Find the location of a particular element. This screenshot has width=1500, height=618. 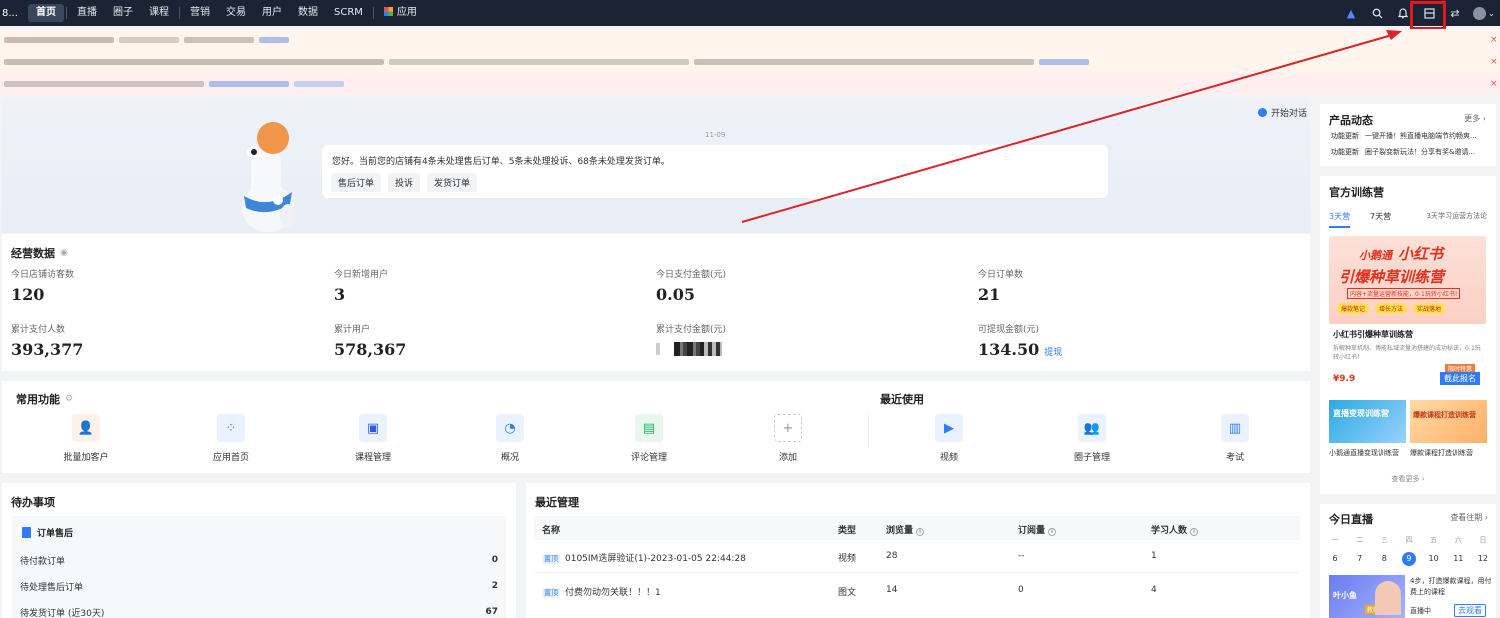

banner-pill: 爆款笔记 is located at coordinates (1353, 308).